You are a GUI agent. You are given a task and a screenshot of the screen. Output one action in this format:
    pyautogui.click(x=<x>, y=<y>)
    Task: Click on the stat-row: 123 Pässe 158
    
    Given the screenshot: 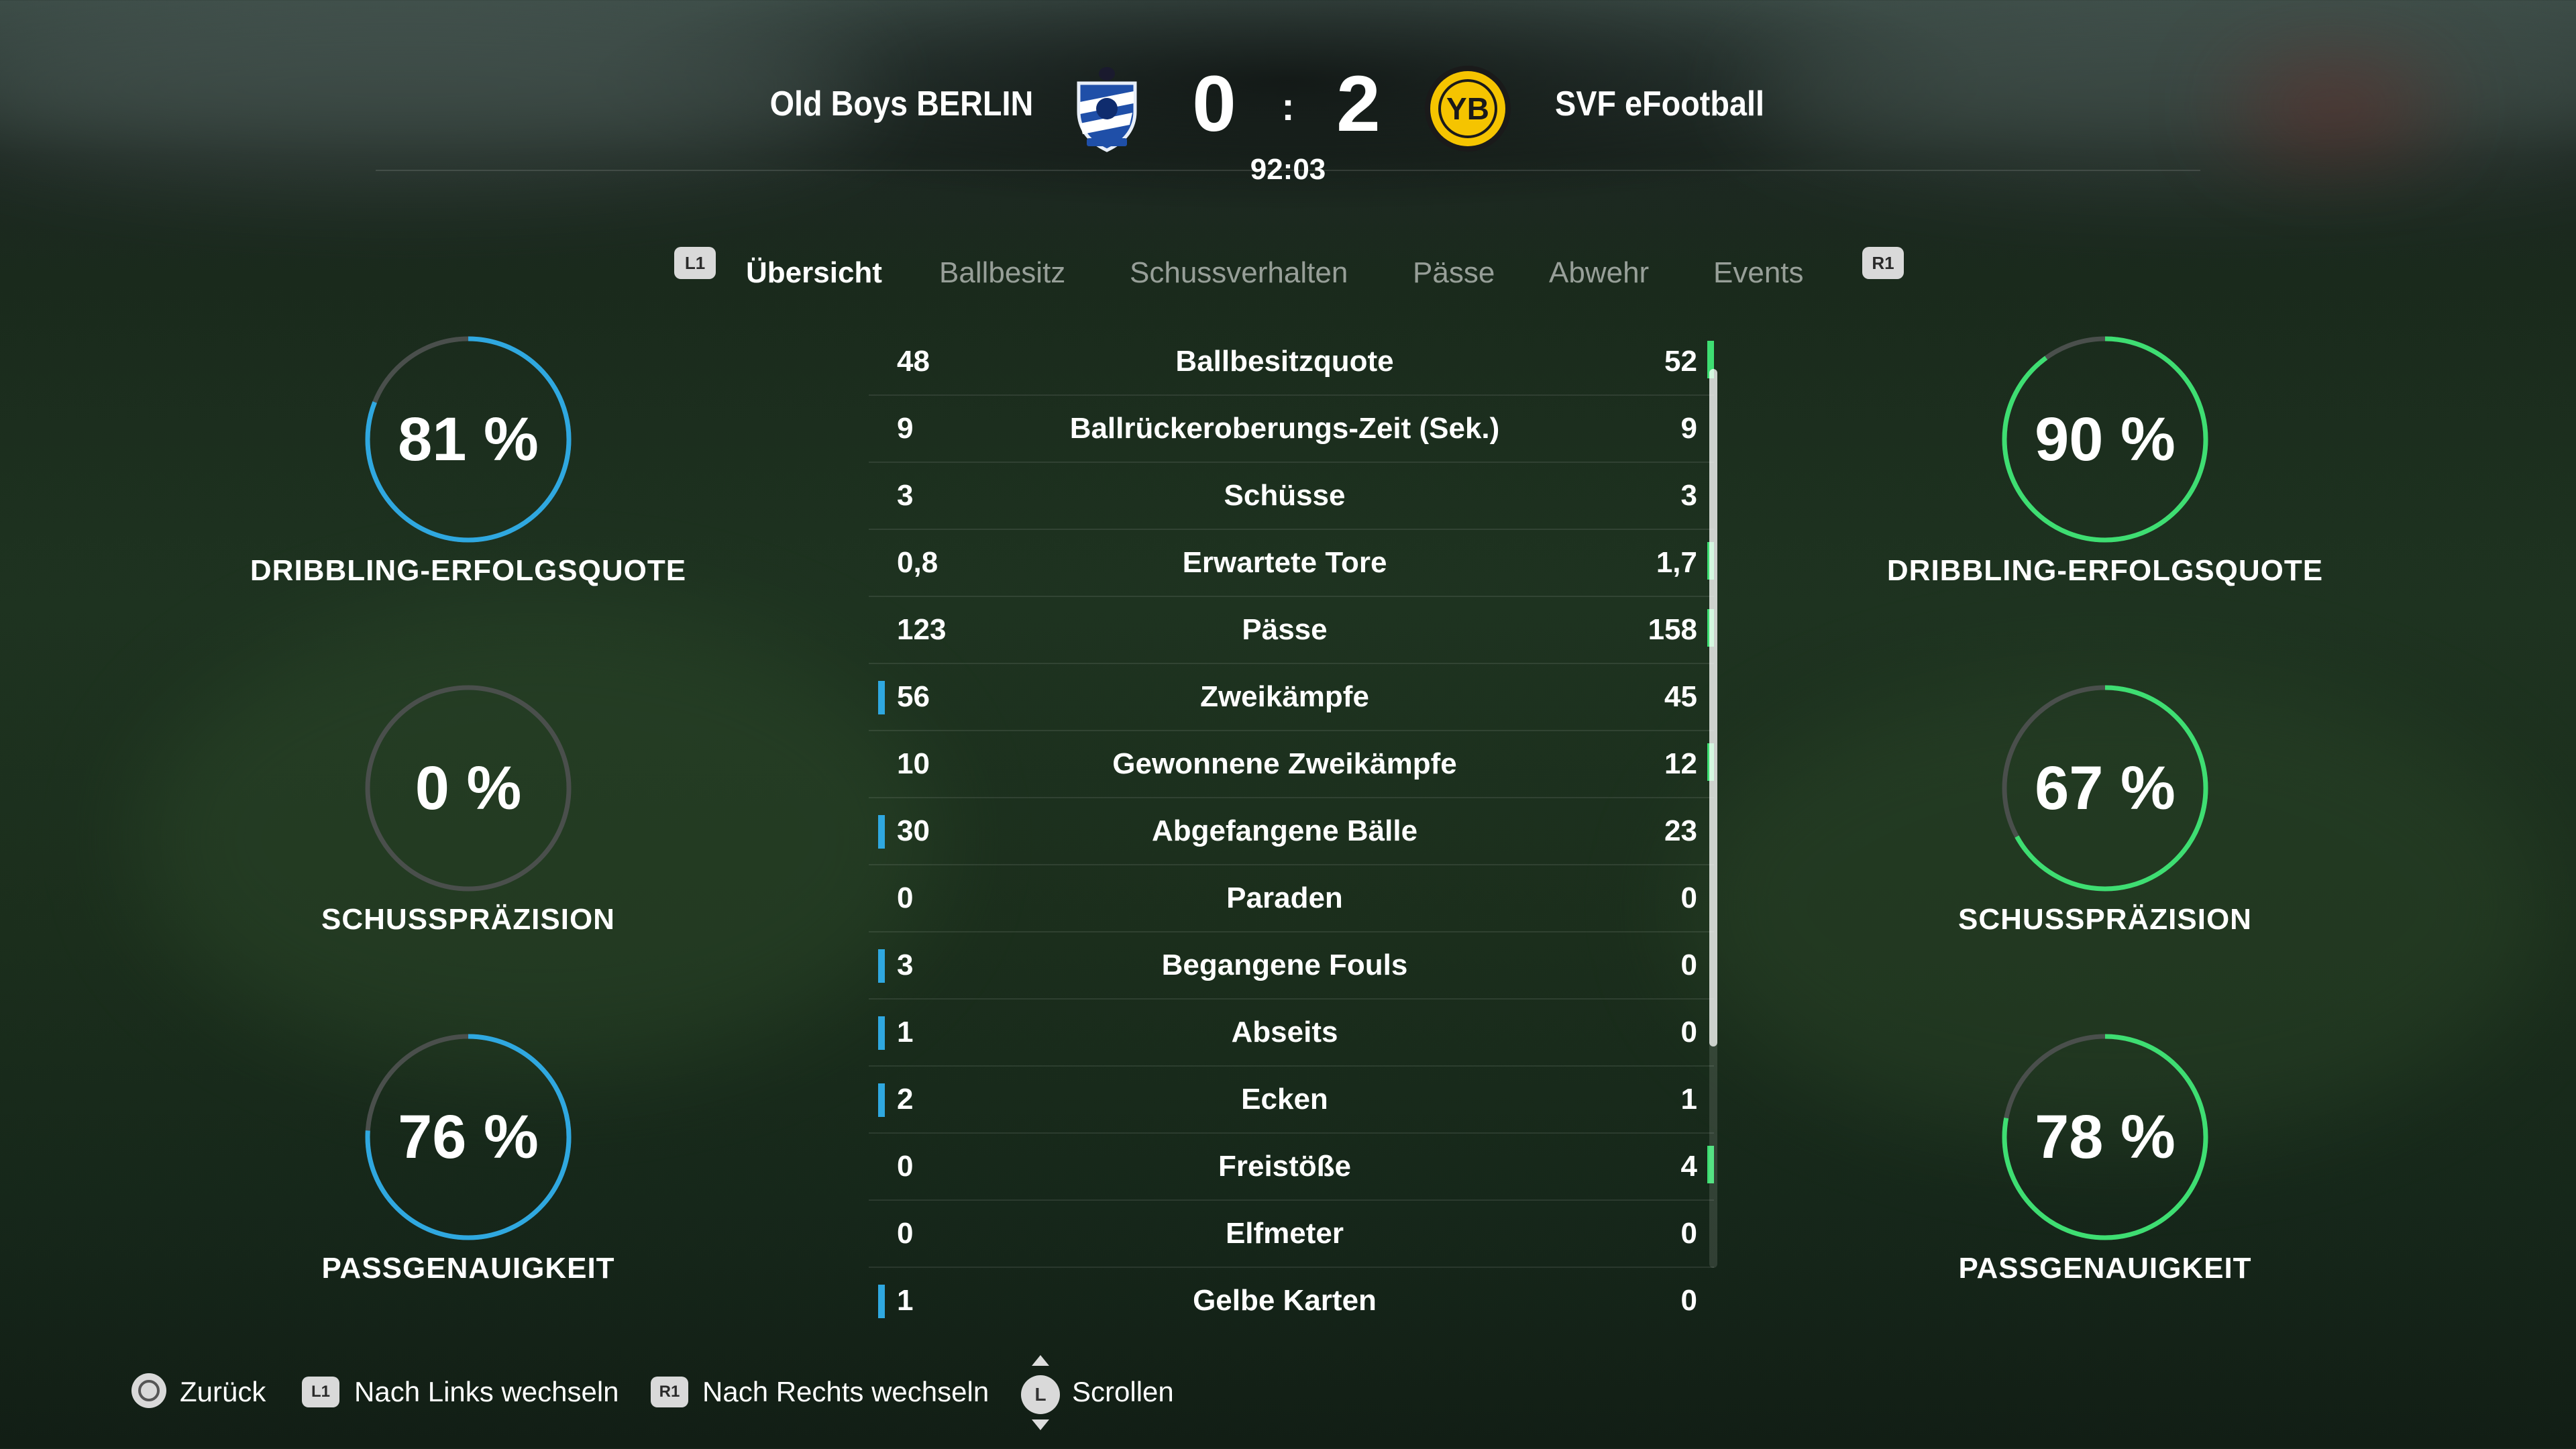 What is the action you would take?
    pyautogui.click(x=1291, y=630)
    